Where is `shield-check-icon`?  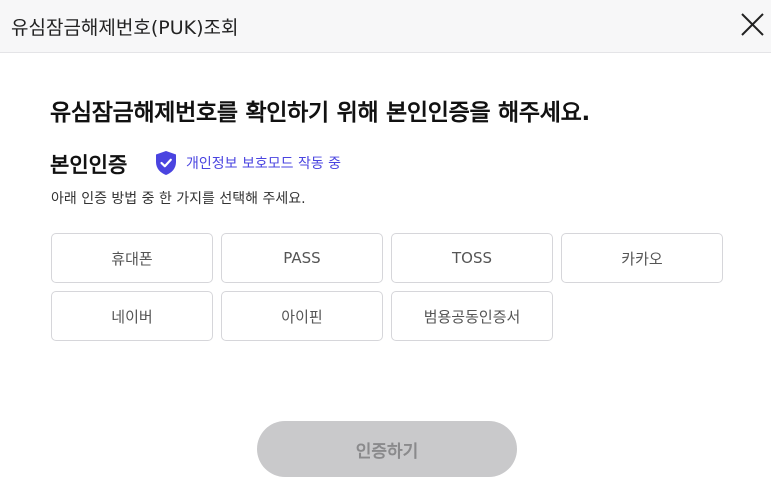 shield-check-icon is located at coordinates (166, 163).